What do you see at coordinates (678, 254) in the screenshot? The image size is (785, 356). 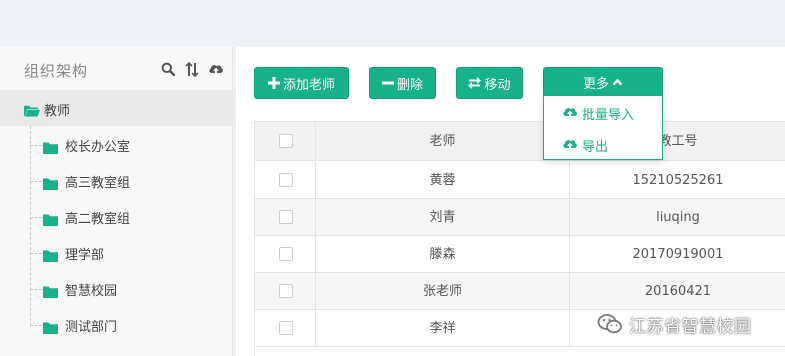 I see `staff-id: 20170919001` at bounding box center [678, 254].